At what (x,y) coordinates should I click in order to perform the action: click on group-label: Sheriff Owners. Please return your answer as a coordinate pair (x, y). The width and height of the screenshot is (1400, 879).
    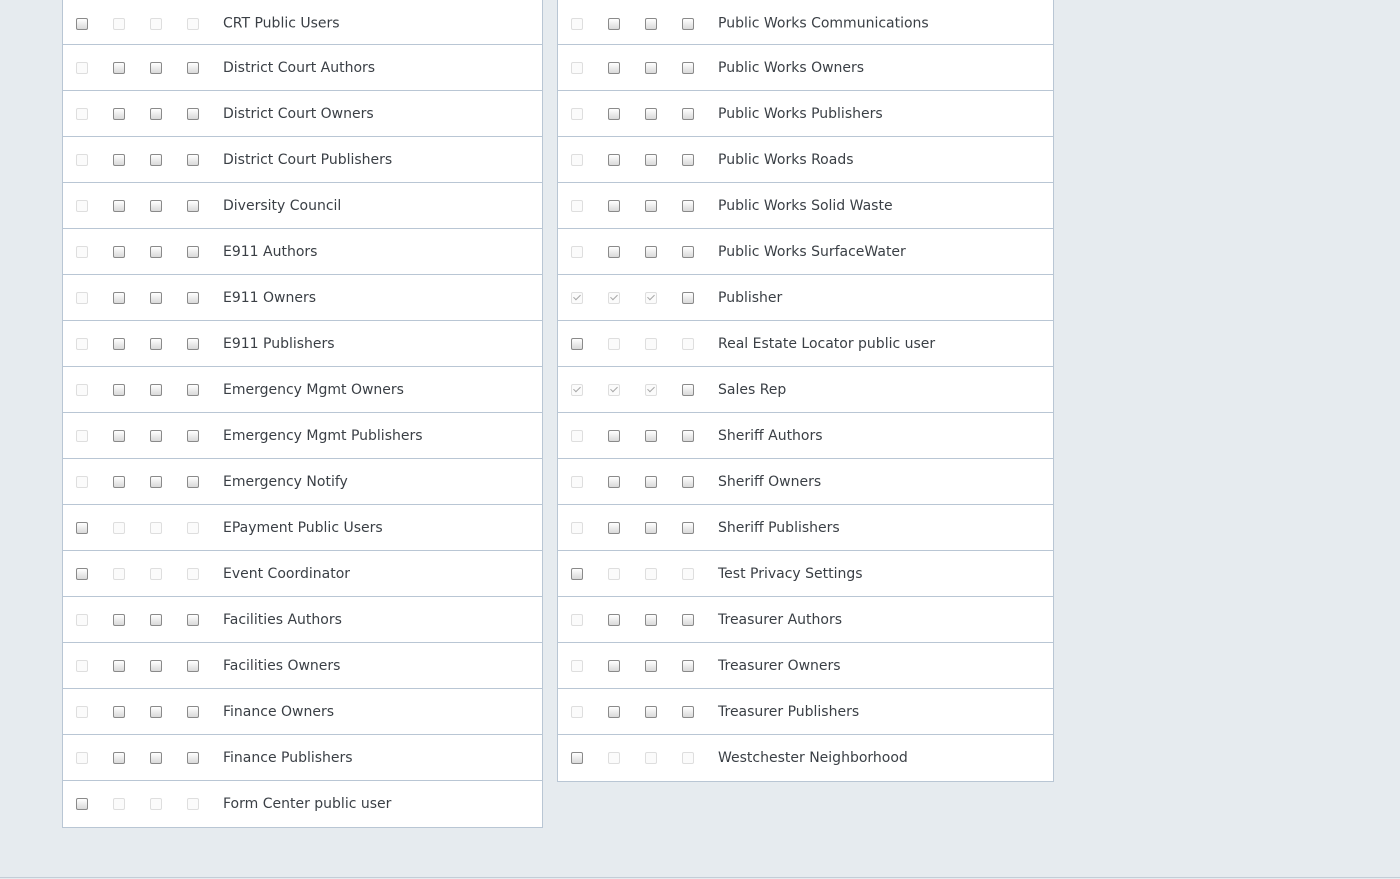
    Looking at the image, I should click on (770, 481).